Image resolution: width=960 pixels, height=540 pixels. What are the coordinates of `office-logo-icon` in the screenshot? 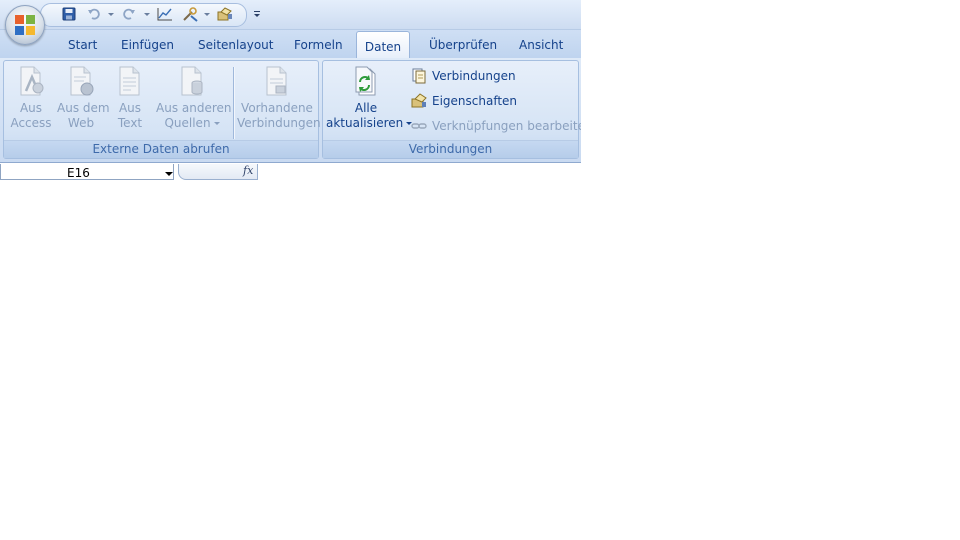 It's located at (25, 25).